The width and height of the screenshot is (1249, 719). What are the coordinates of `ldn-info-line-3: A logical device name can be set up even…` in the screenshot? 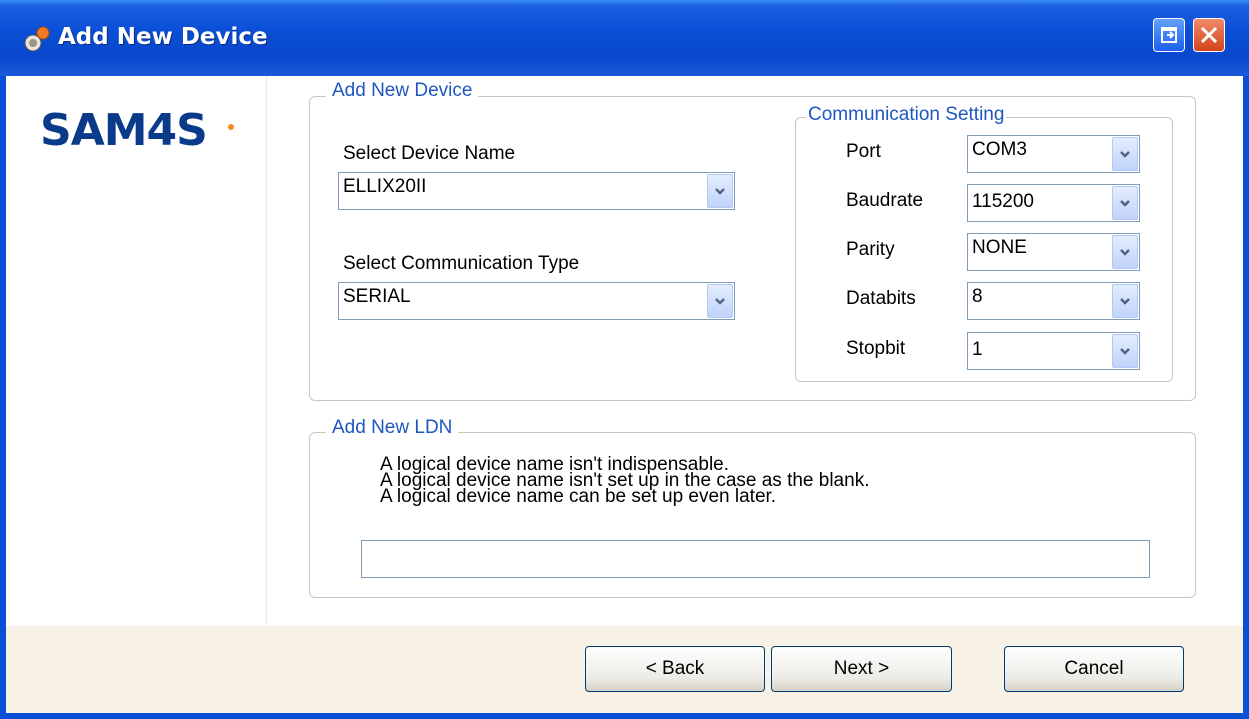 It's located at (578, 496).